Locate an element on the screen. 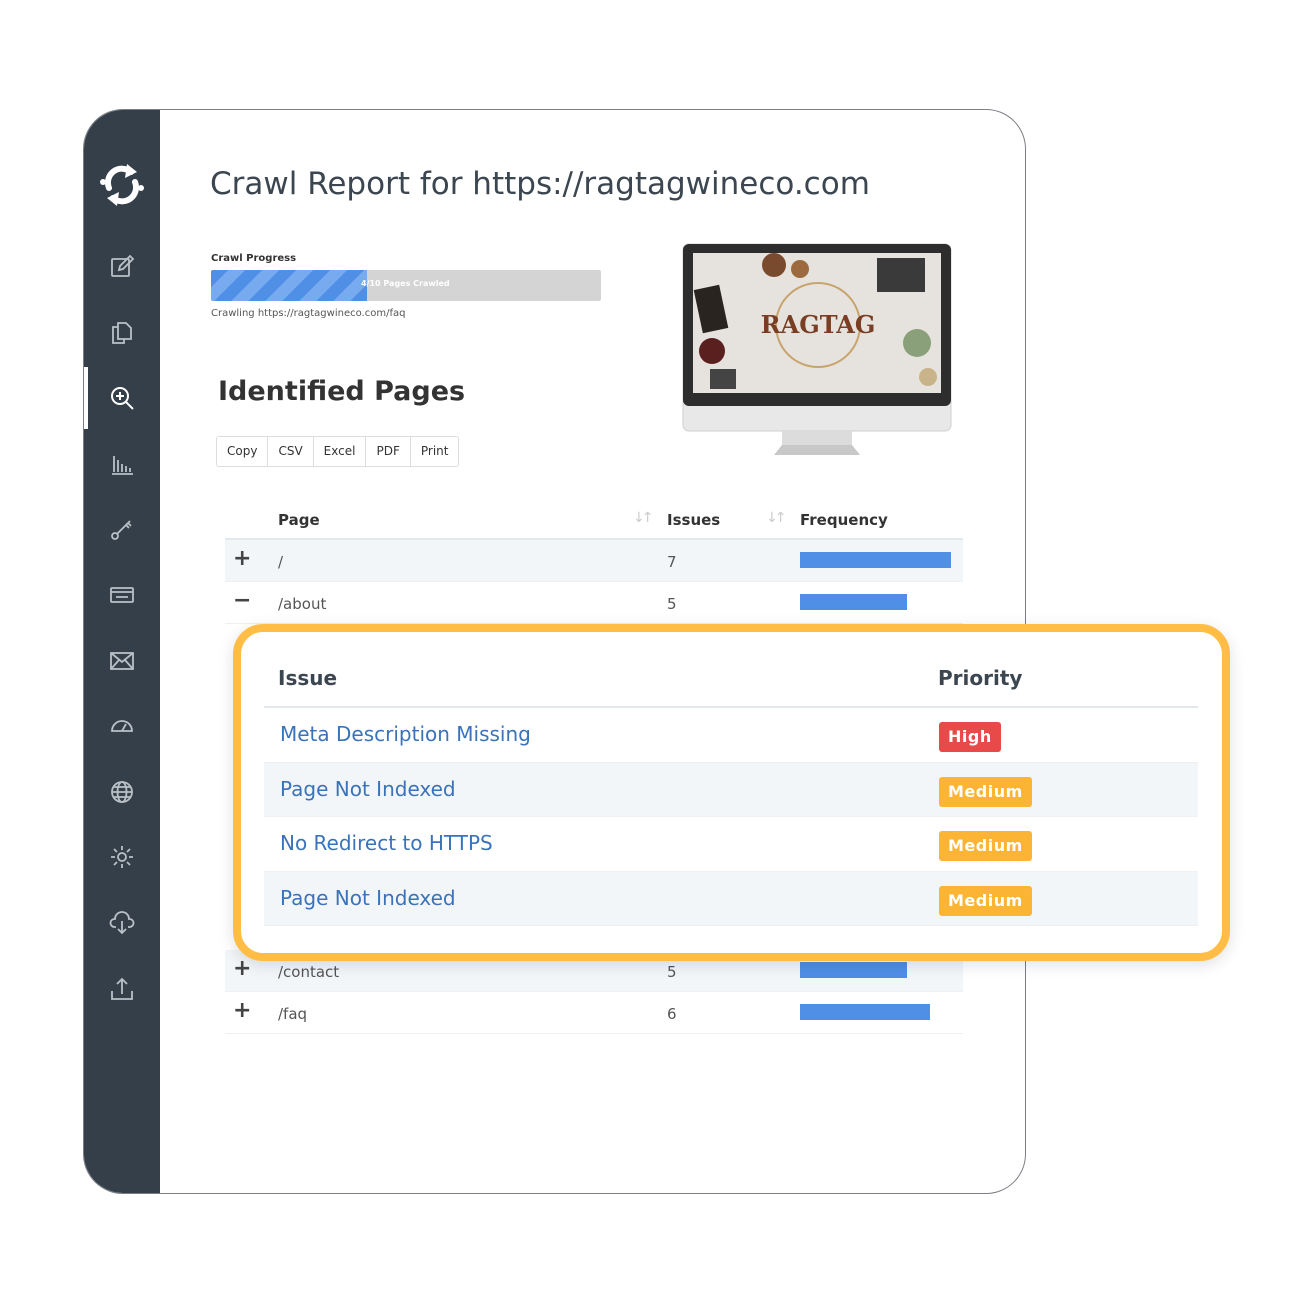 This screenshot has width=1300, height=1300. upload-icon is located at coordinates (122, 988).